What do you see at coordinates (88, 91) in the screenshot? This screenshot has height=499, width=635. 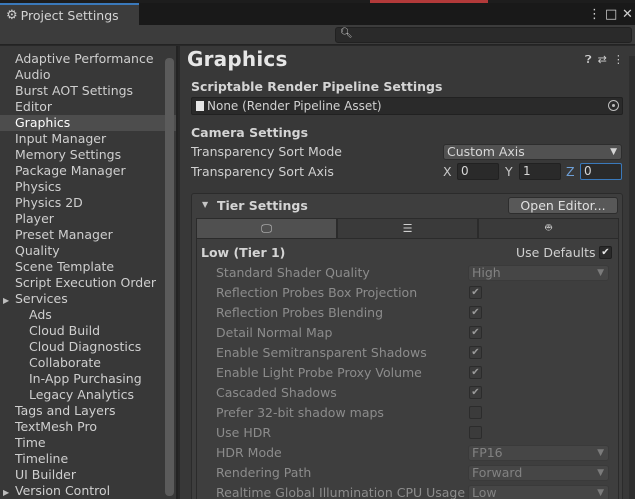 I see `sidebar-item: Burst AOT Settings` at bounding box center [88, 91].